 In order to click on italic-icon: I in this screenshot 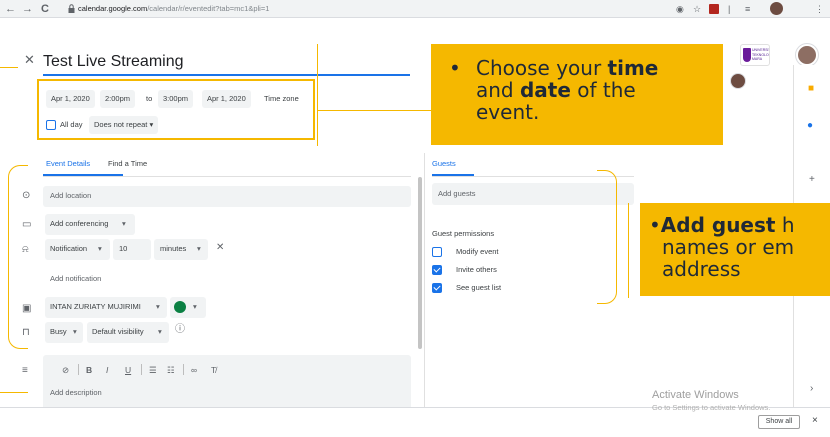, I will do `click(107, 370)`.